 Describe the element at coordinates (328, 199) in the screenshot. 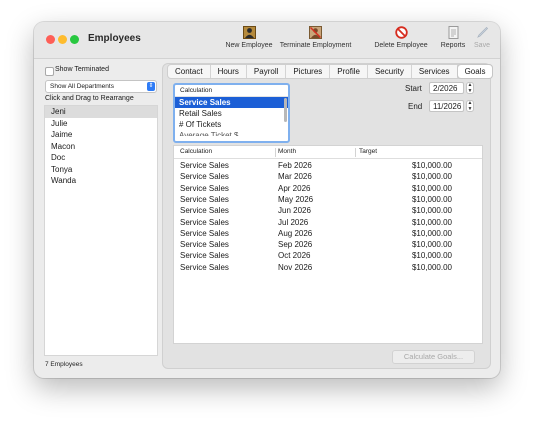

I see `table-row: Service Sales May 2026 $10,000.00` at that location.